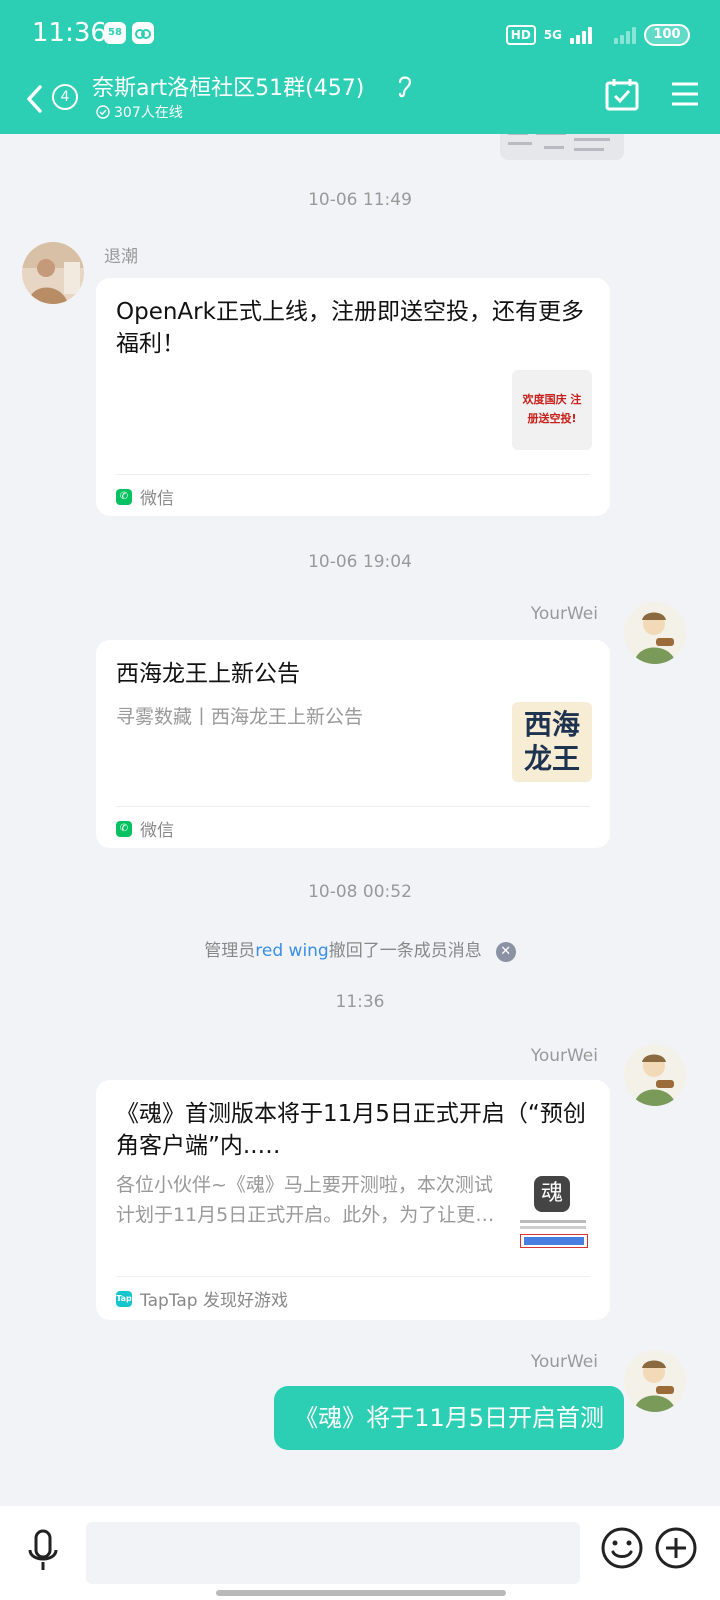  Describe the element at coordinates (551, 758) in the screenshot. I see `thumbnail-text: 龙王` at that location.